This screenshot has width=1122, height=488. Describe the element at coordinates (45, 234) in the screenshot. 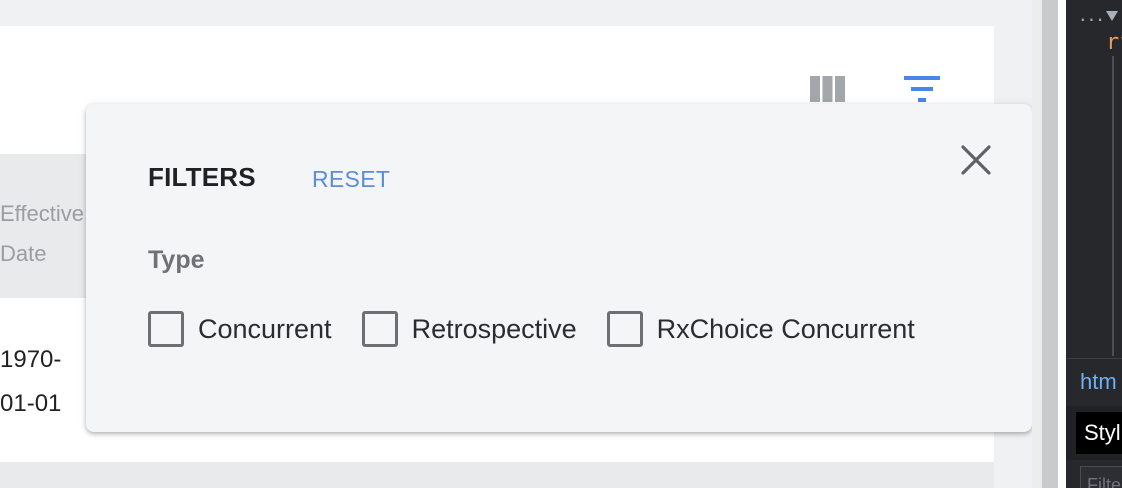

I see `column-header-effective-date: Effective Date` at that location.